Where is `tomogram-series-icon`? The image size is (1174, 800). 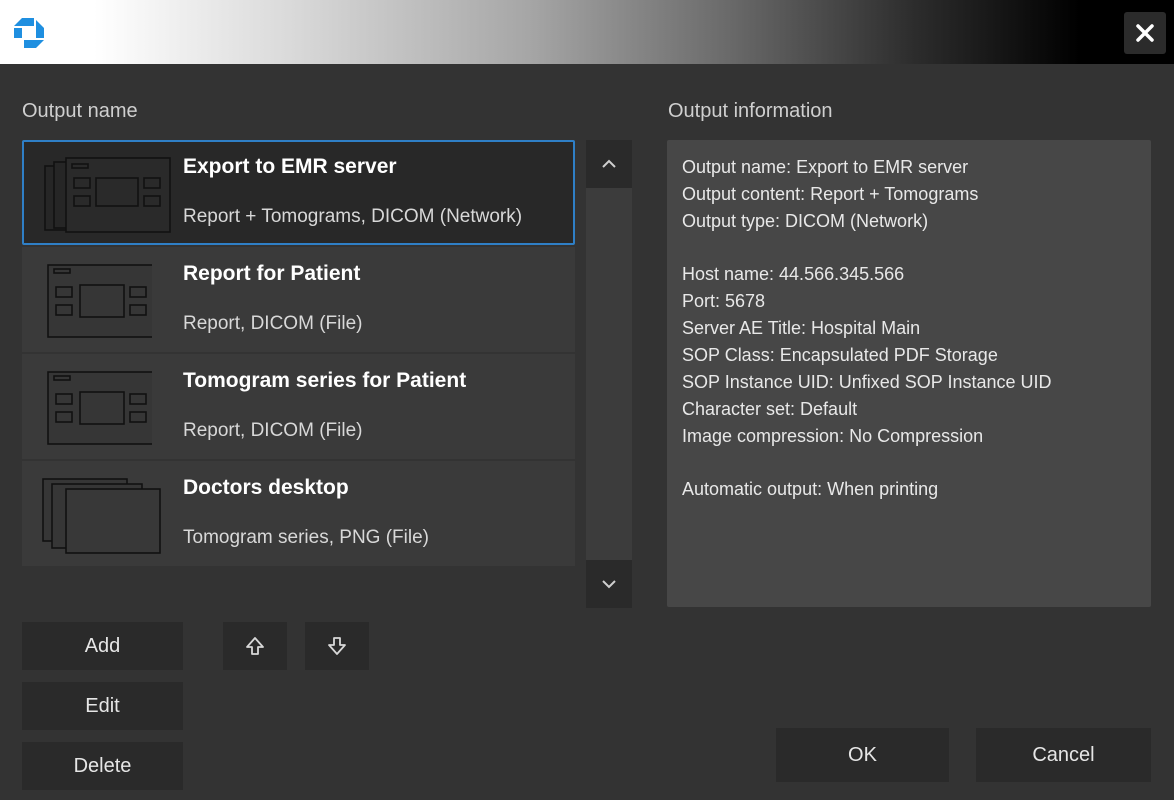
tomogram-series-icon is located at coordinates (102, 517).